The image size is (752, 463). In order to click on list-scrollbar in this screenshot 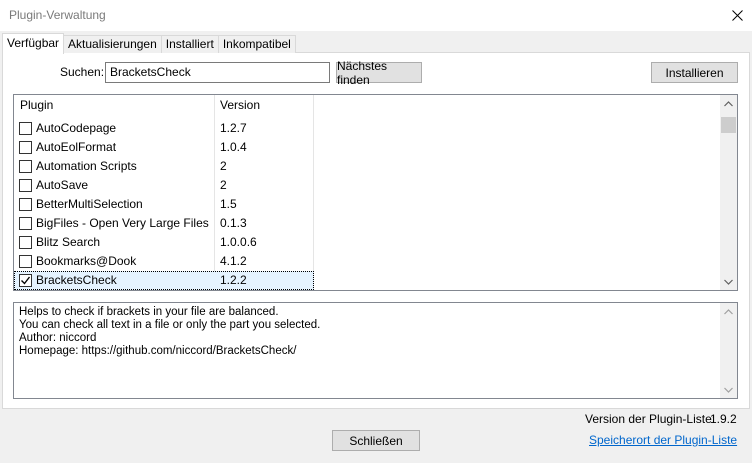, I will do `click(728, 192)`.